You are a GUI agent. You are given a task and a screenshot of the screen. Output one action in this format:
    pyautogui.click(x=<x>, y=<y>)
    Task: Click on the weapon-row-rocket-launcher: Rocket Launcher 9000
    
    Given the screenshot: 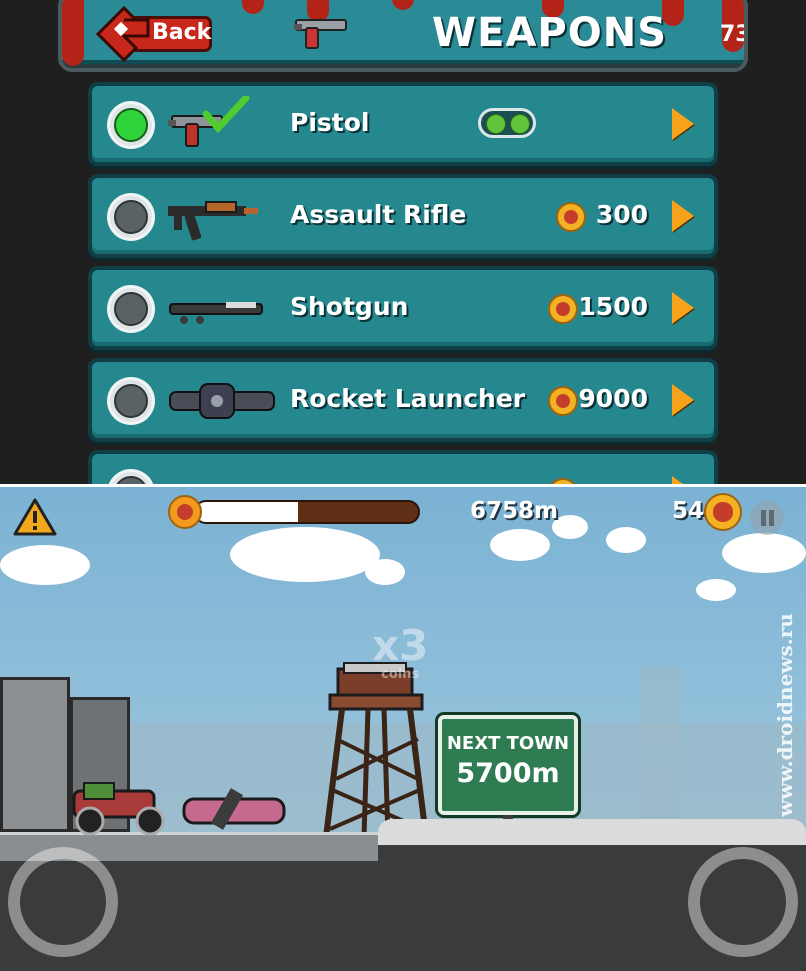 What is the action you would take?
    pyautogui.click(x=403, y=400)
    